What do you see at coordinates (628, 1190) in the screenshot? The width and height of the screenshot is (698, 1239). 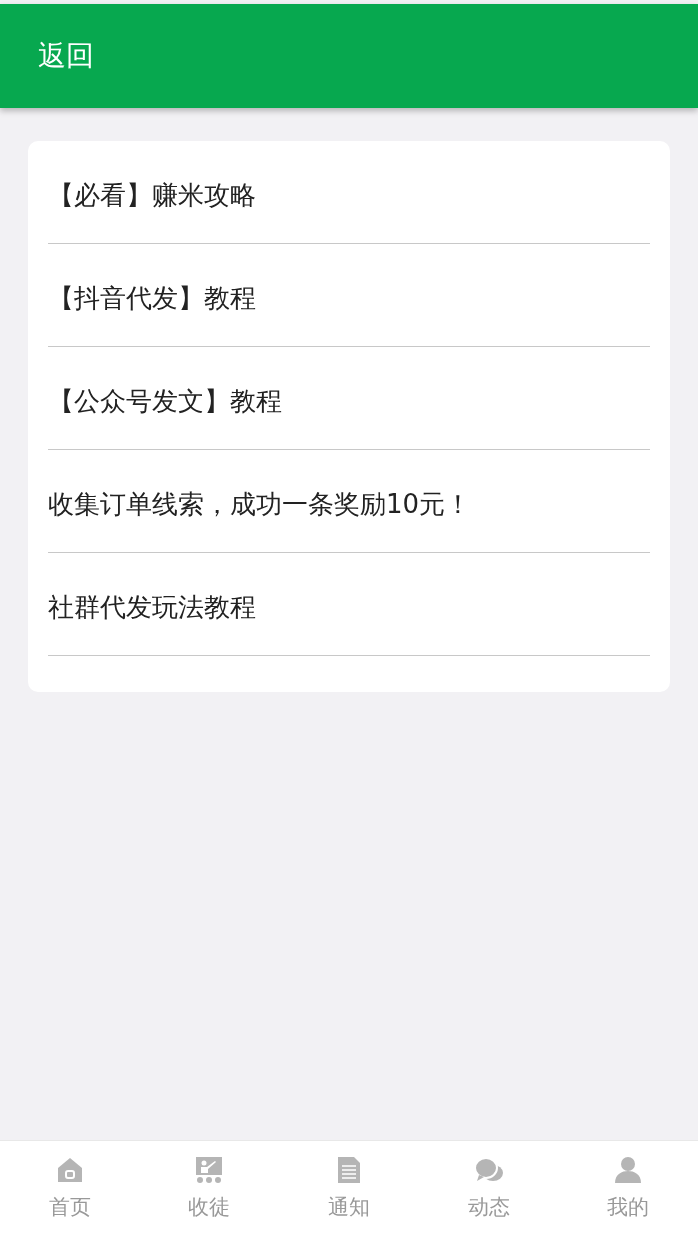 I see `nav-tab: 我的` at bounding box center [628, 1190].